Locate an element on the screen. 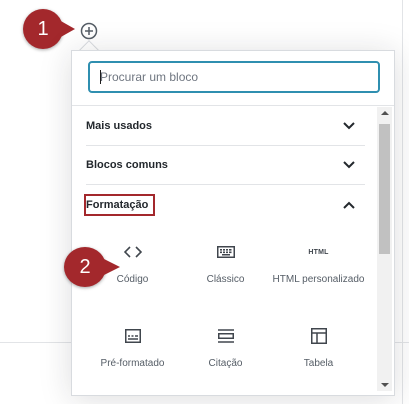 The width and height of the screenshot is (409, 404). block-classic: Clássico is located at coordinates (225, 274).